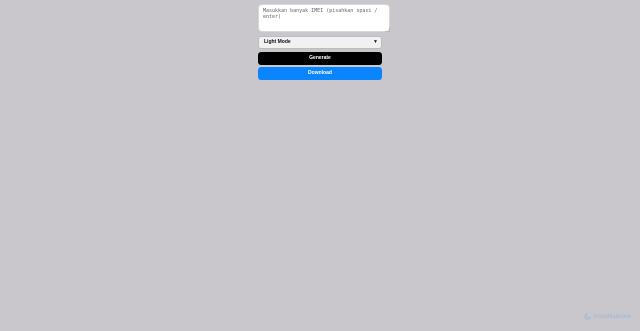 The width and height of the screenshot is (640, 331). Describe the element at coordinates (387, 29) in the screenshot. I see `resize-grip-icon` at that location.